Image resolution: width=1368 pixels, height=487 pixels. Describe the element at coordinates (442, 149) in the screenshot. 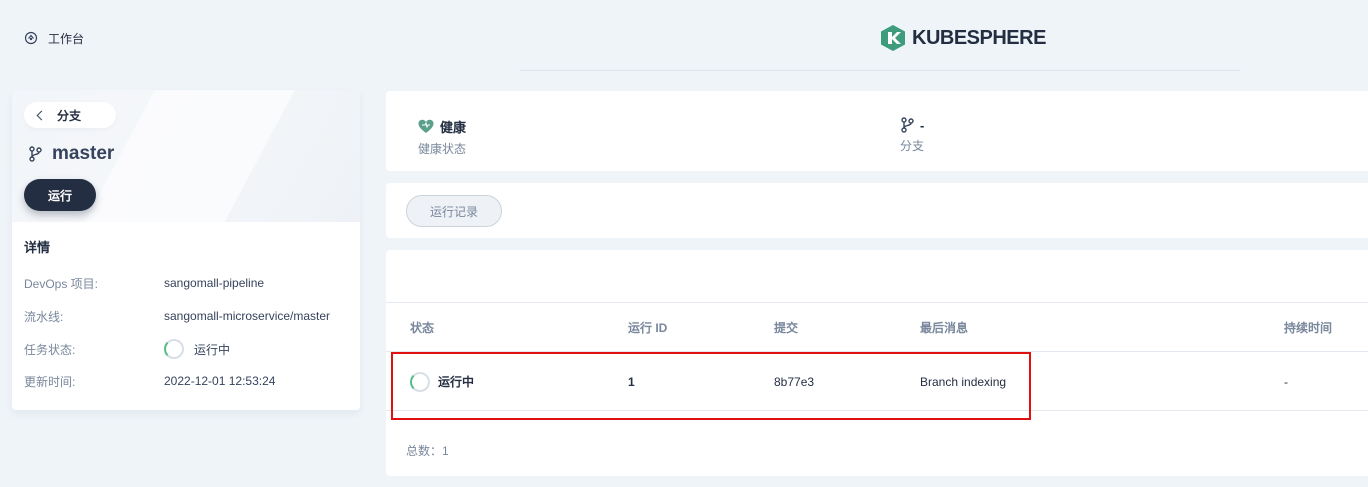

I see `health-label: 健康状态` at that location.